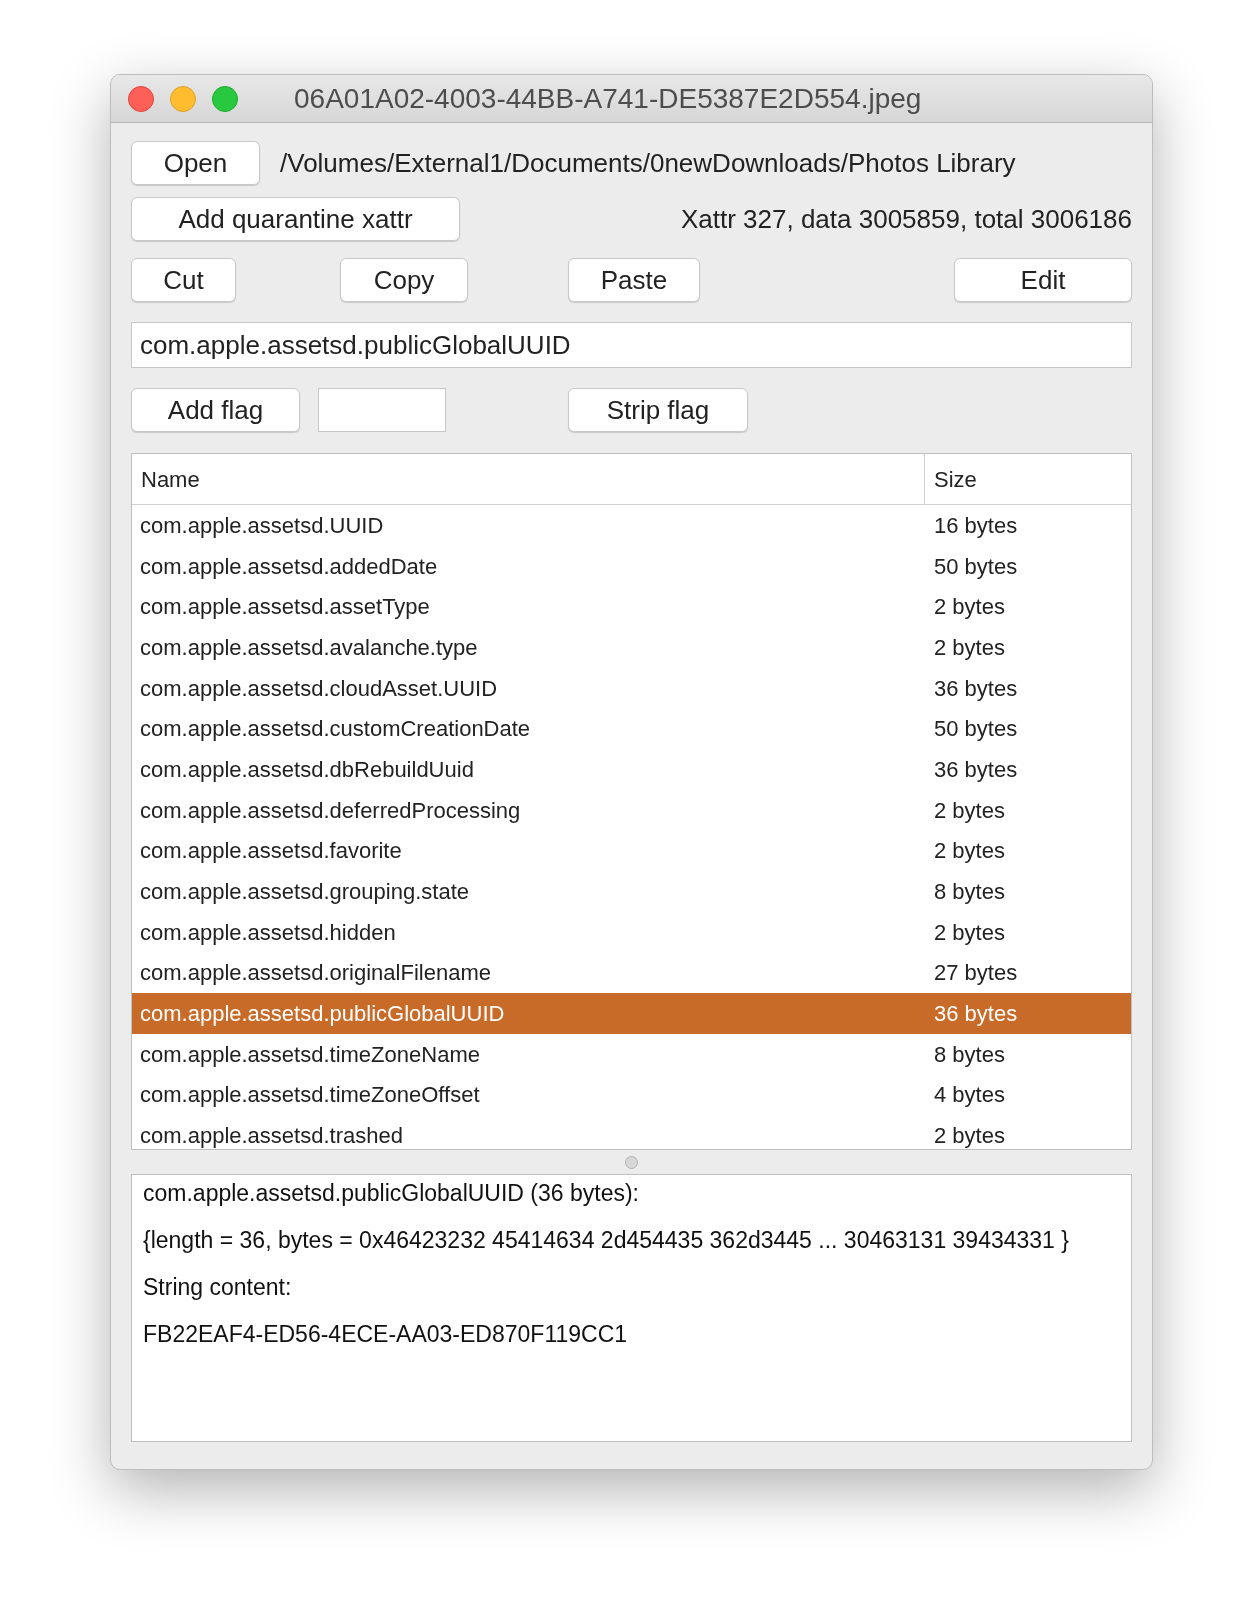 The image size is (1259, 1611). I want to click on table-row: com.apple.assetsd.avalanche.type 2 bytes, so click(631, 647).